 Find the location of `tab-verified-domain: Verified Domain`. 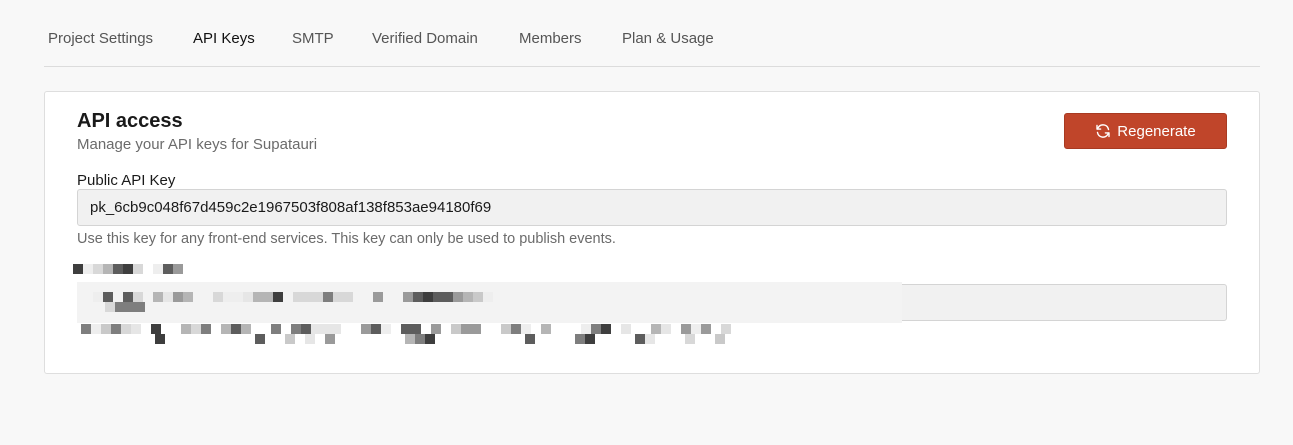

tab-verified-domain: Verified Domain is located at coordinates (425, 38).